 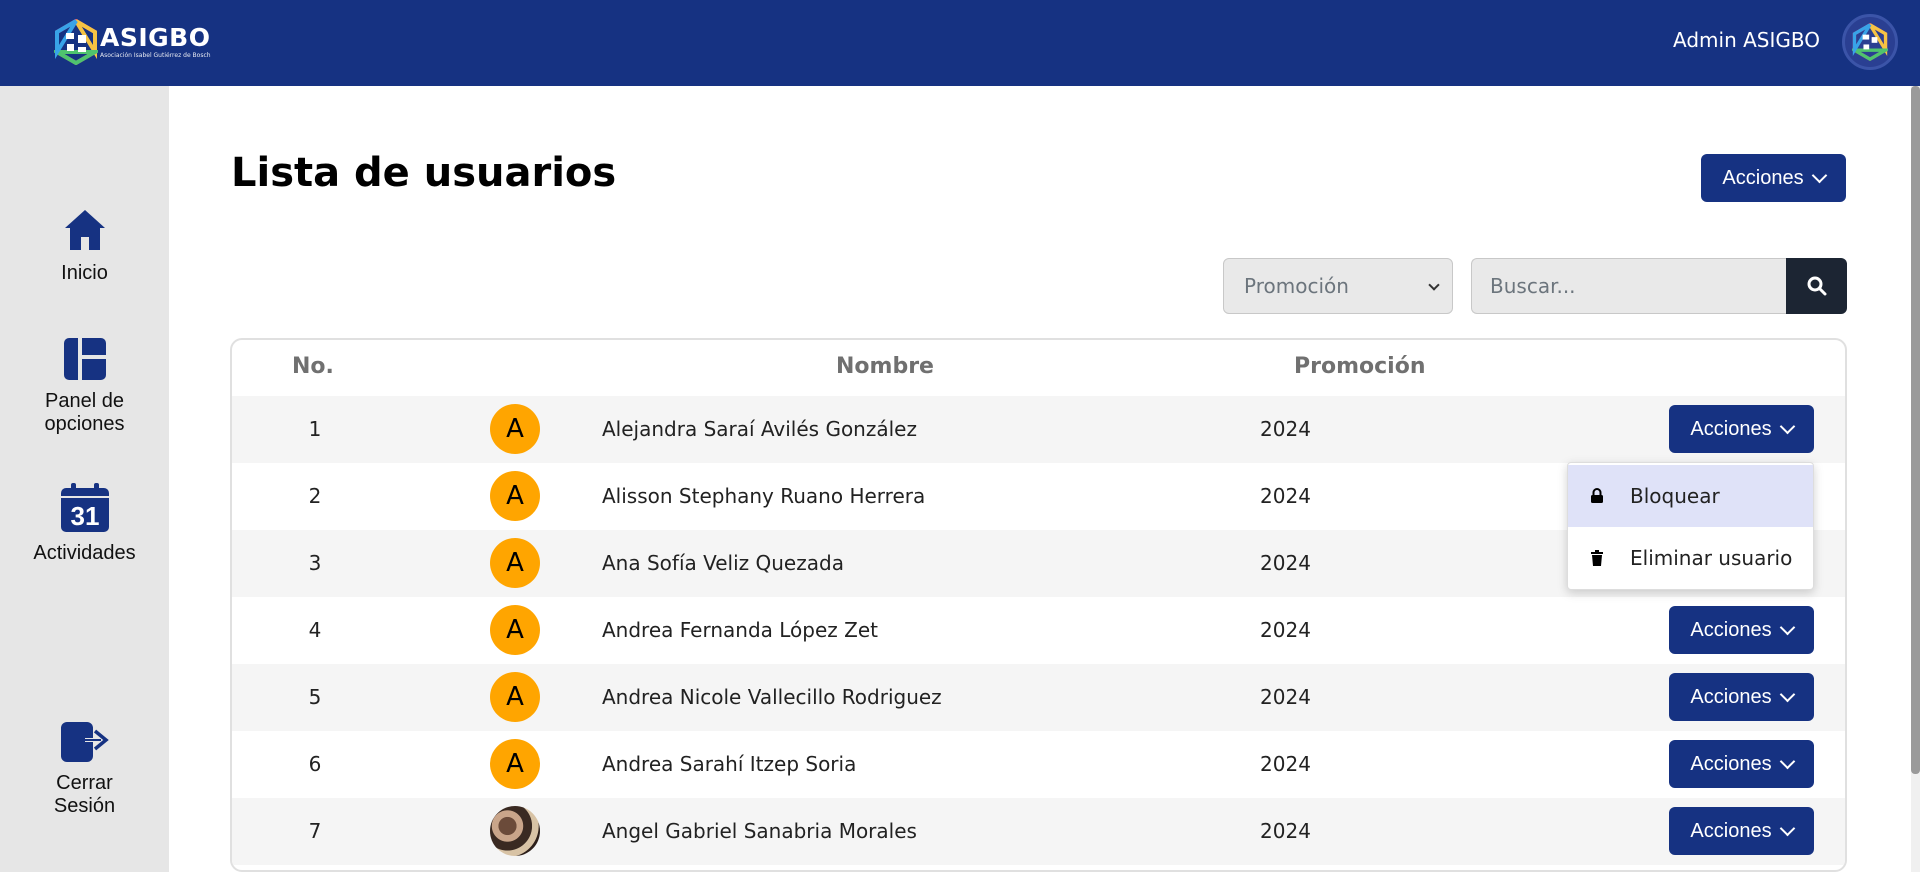 I want to click on promocion-select: Promoción, so click(x=1338, y=286).